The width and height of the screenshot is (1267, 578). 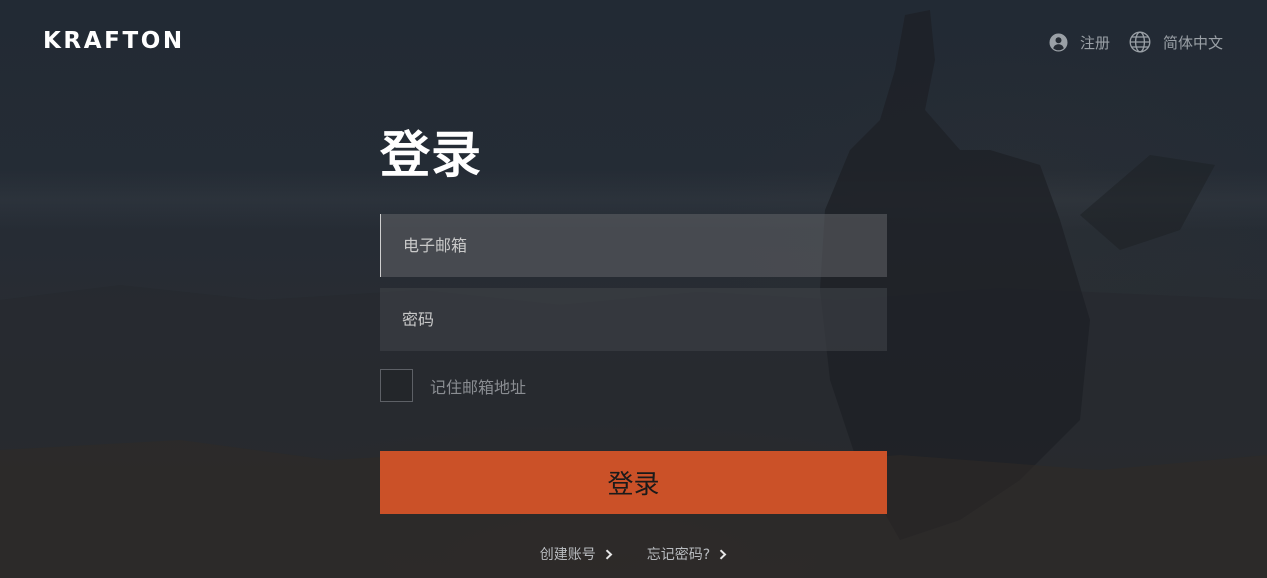 What do you see at coordinates (633, 482) in the screenshot?
I see `login-button: 登录` at bounding box center [633, 482].